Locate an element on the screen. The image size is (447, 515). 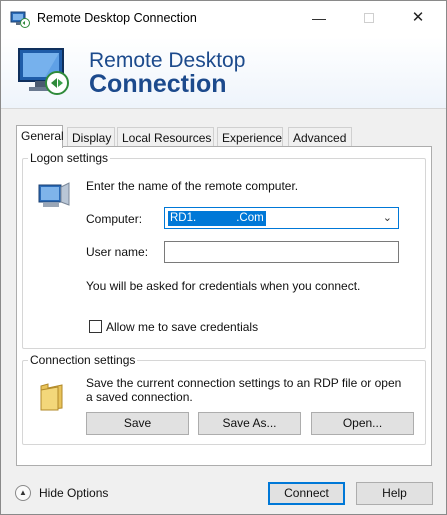
tab-experience: Experience is located at coordinates (250, 137).